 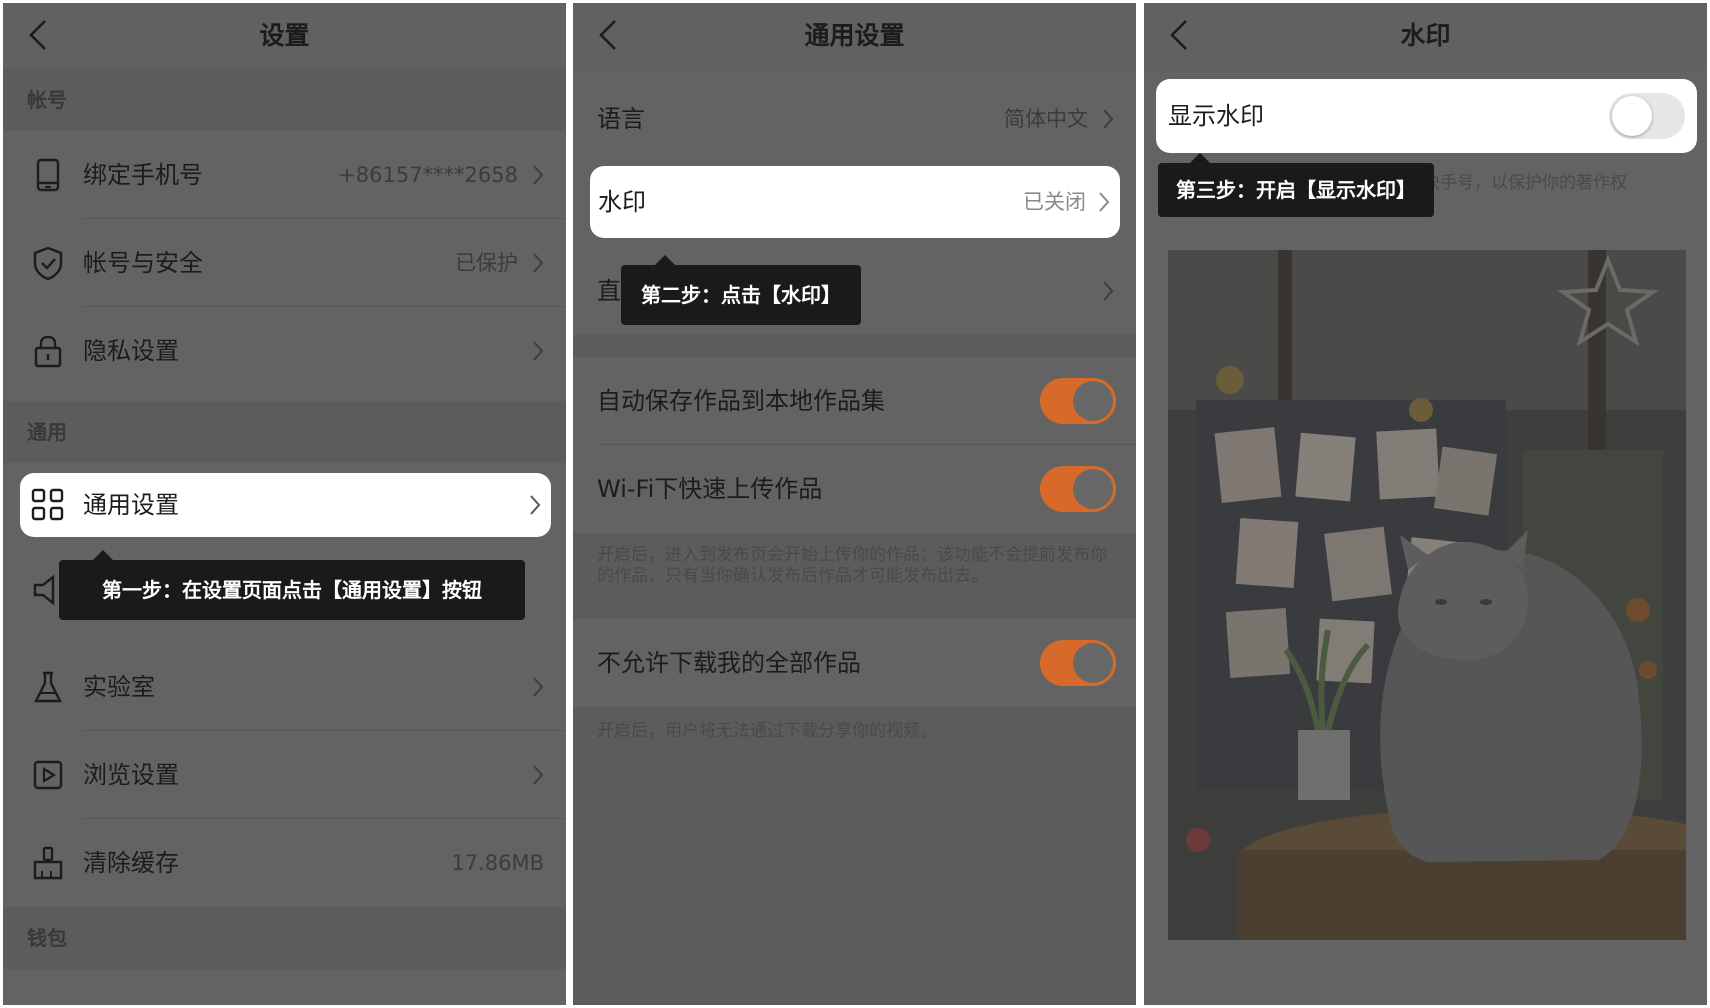 I want to click on toggle-row-auto-save: 自动保存作品到本地作品集, so click(x=854, y=401).